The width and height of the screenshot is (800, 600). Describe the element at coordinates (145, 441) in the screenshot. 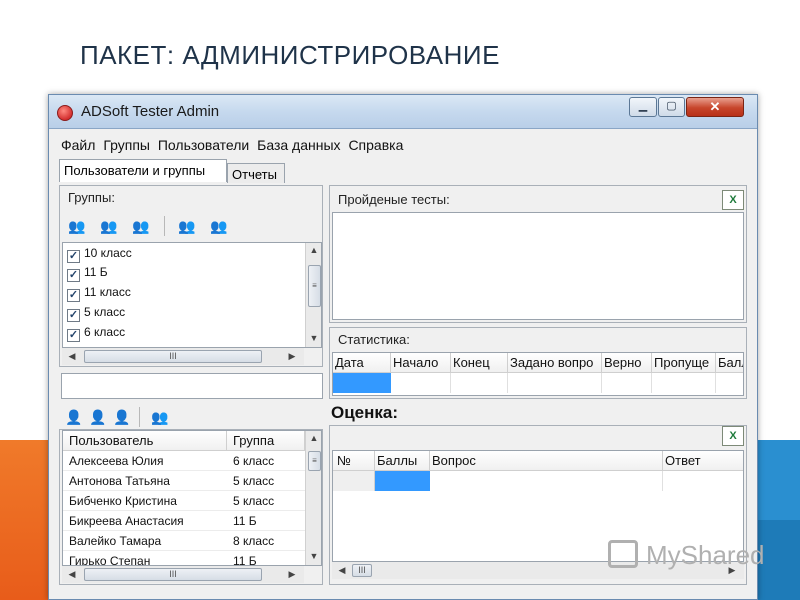

I see `users-col-name: Пользователь` at that location.